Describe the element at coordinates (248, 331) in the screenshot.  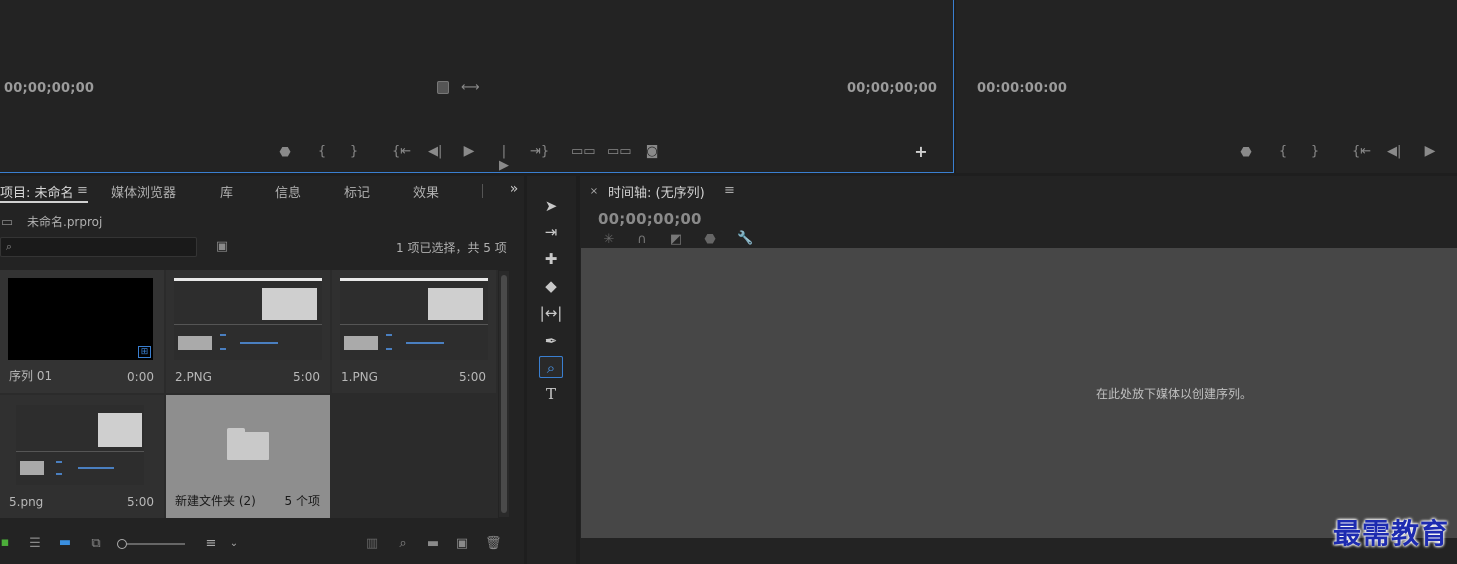
I see `list-item: 2.PNG 5:00` at that location.